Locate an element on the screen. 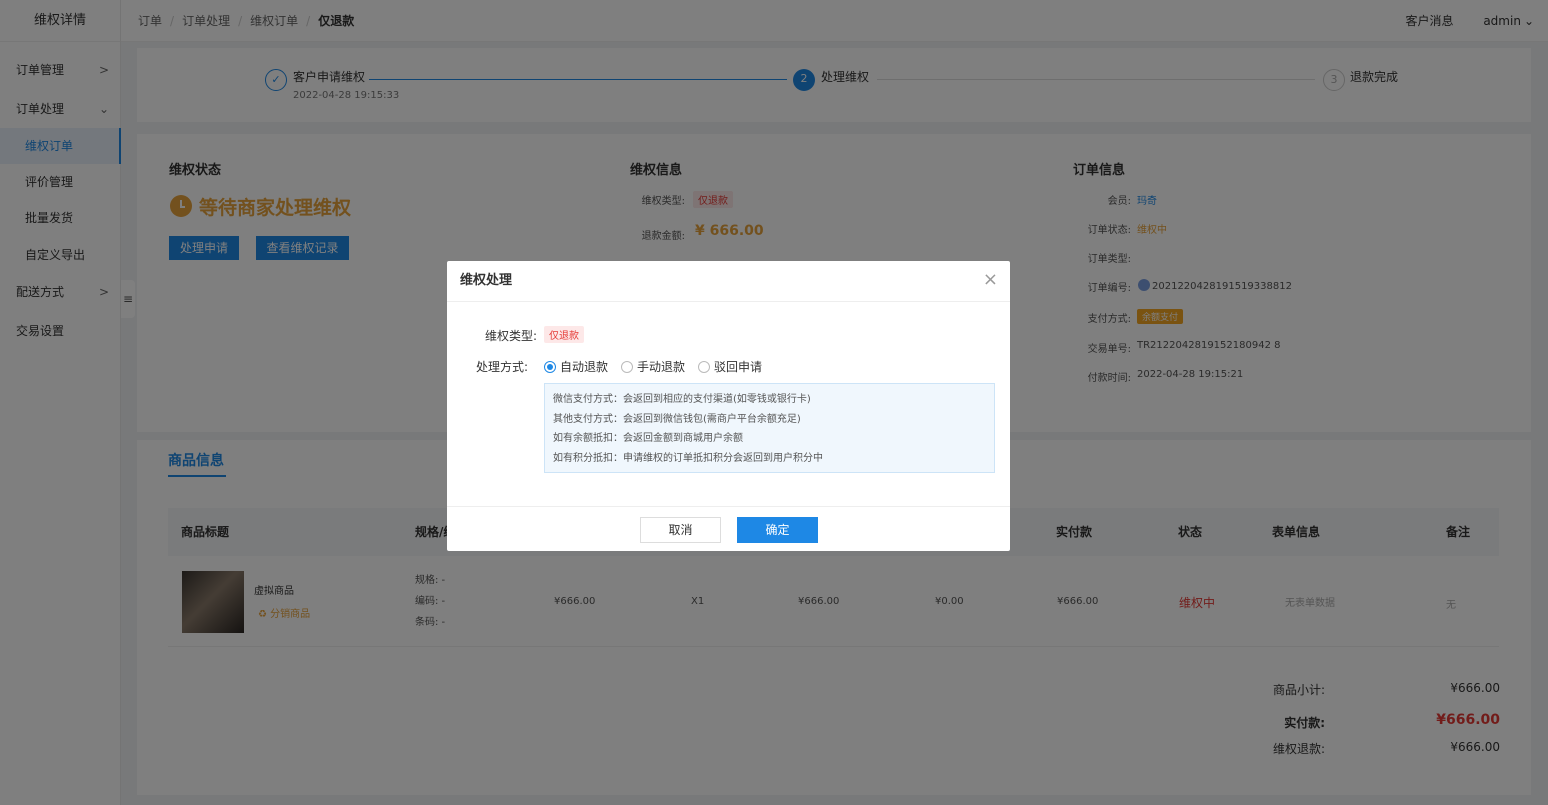 This screenshot has height=805, width=1548. modal-header-divider is located at coordinates (728, 301).